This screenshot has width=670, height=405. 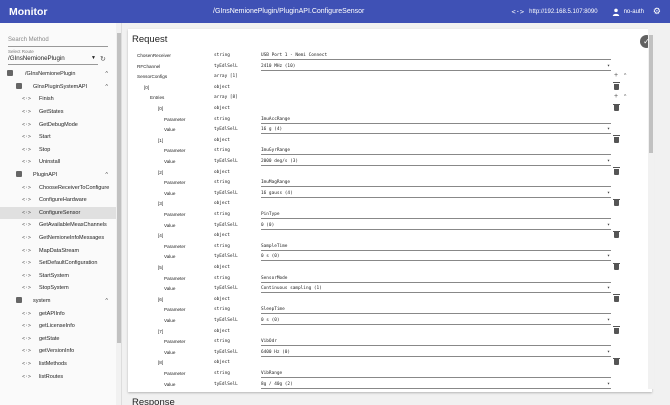 What do you see at coordinates (436, 67) in the screenshot?
I see `value-select: 2410 MHz (10)` at bounding box center [436, 67].